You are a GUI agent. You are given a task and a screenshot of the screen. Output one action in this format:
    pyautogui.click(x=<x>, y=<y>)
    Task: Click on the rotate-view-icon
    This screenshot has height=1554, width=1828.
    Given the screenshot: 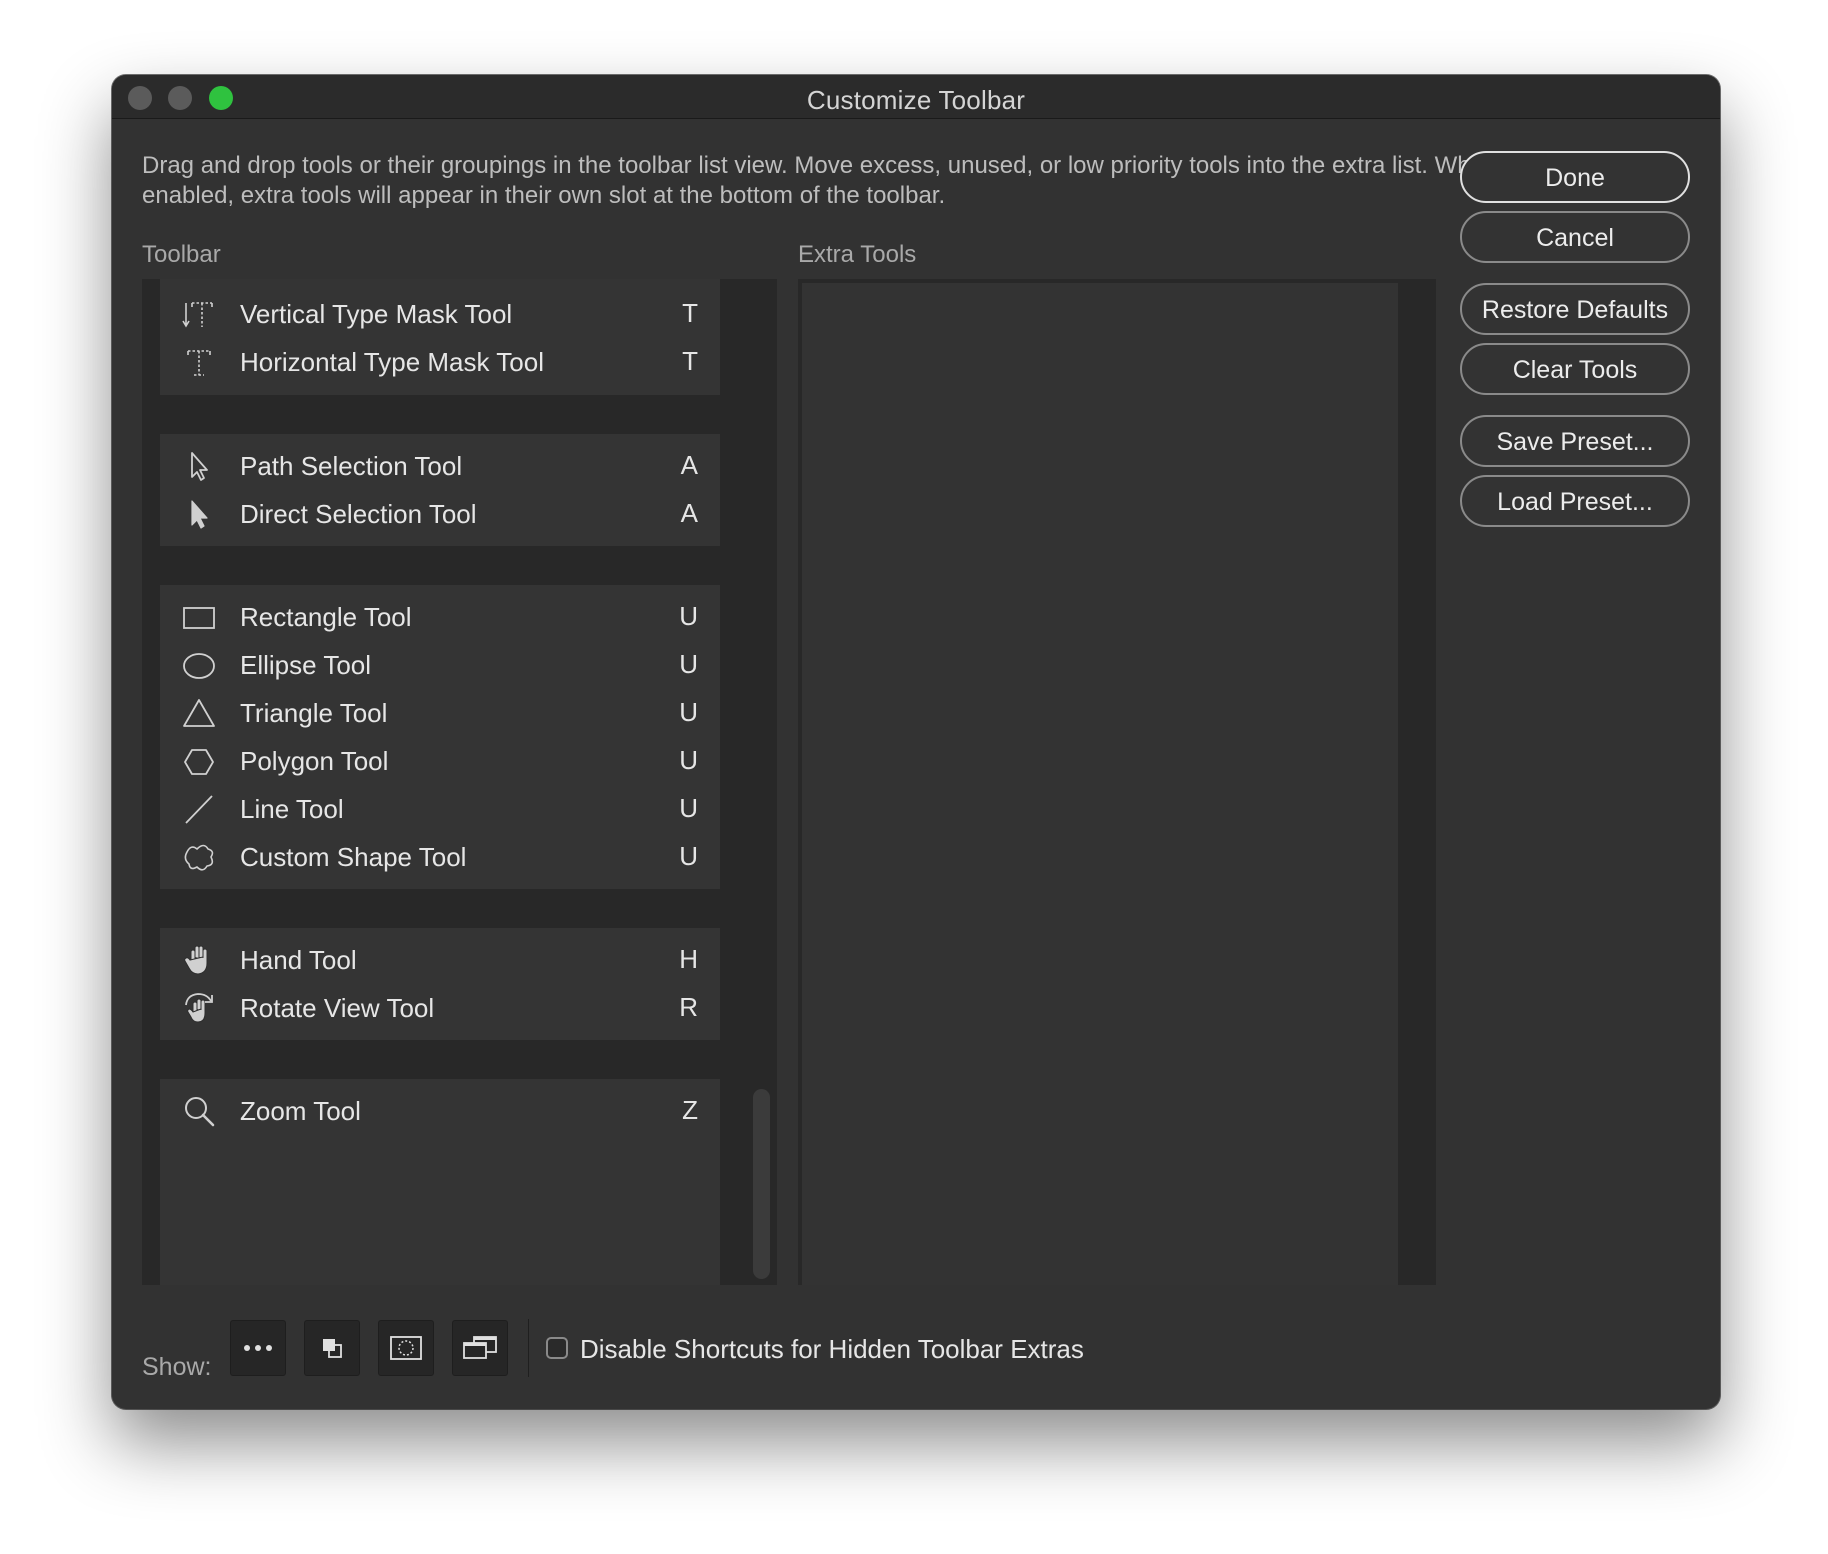 What is the action you would take?
    pyautogui.click(x=199, y=1008)
    